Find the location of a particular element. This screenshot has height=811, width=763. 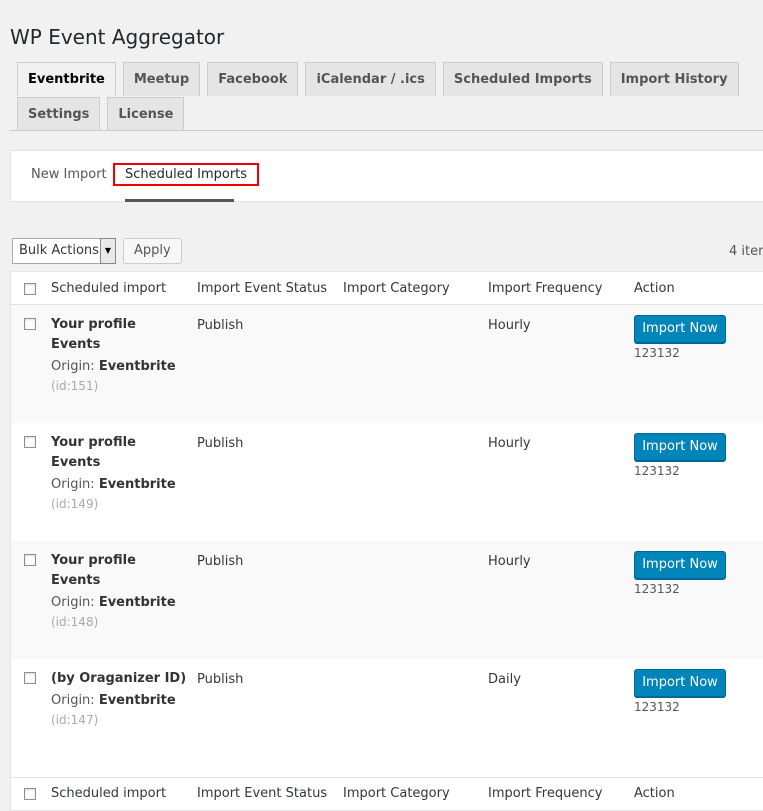

tab-eventbrite: Eventbrite is located at coordinates (66, 79).